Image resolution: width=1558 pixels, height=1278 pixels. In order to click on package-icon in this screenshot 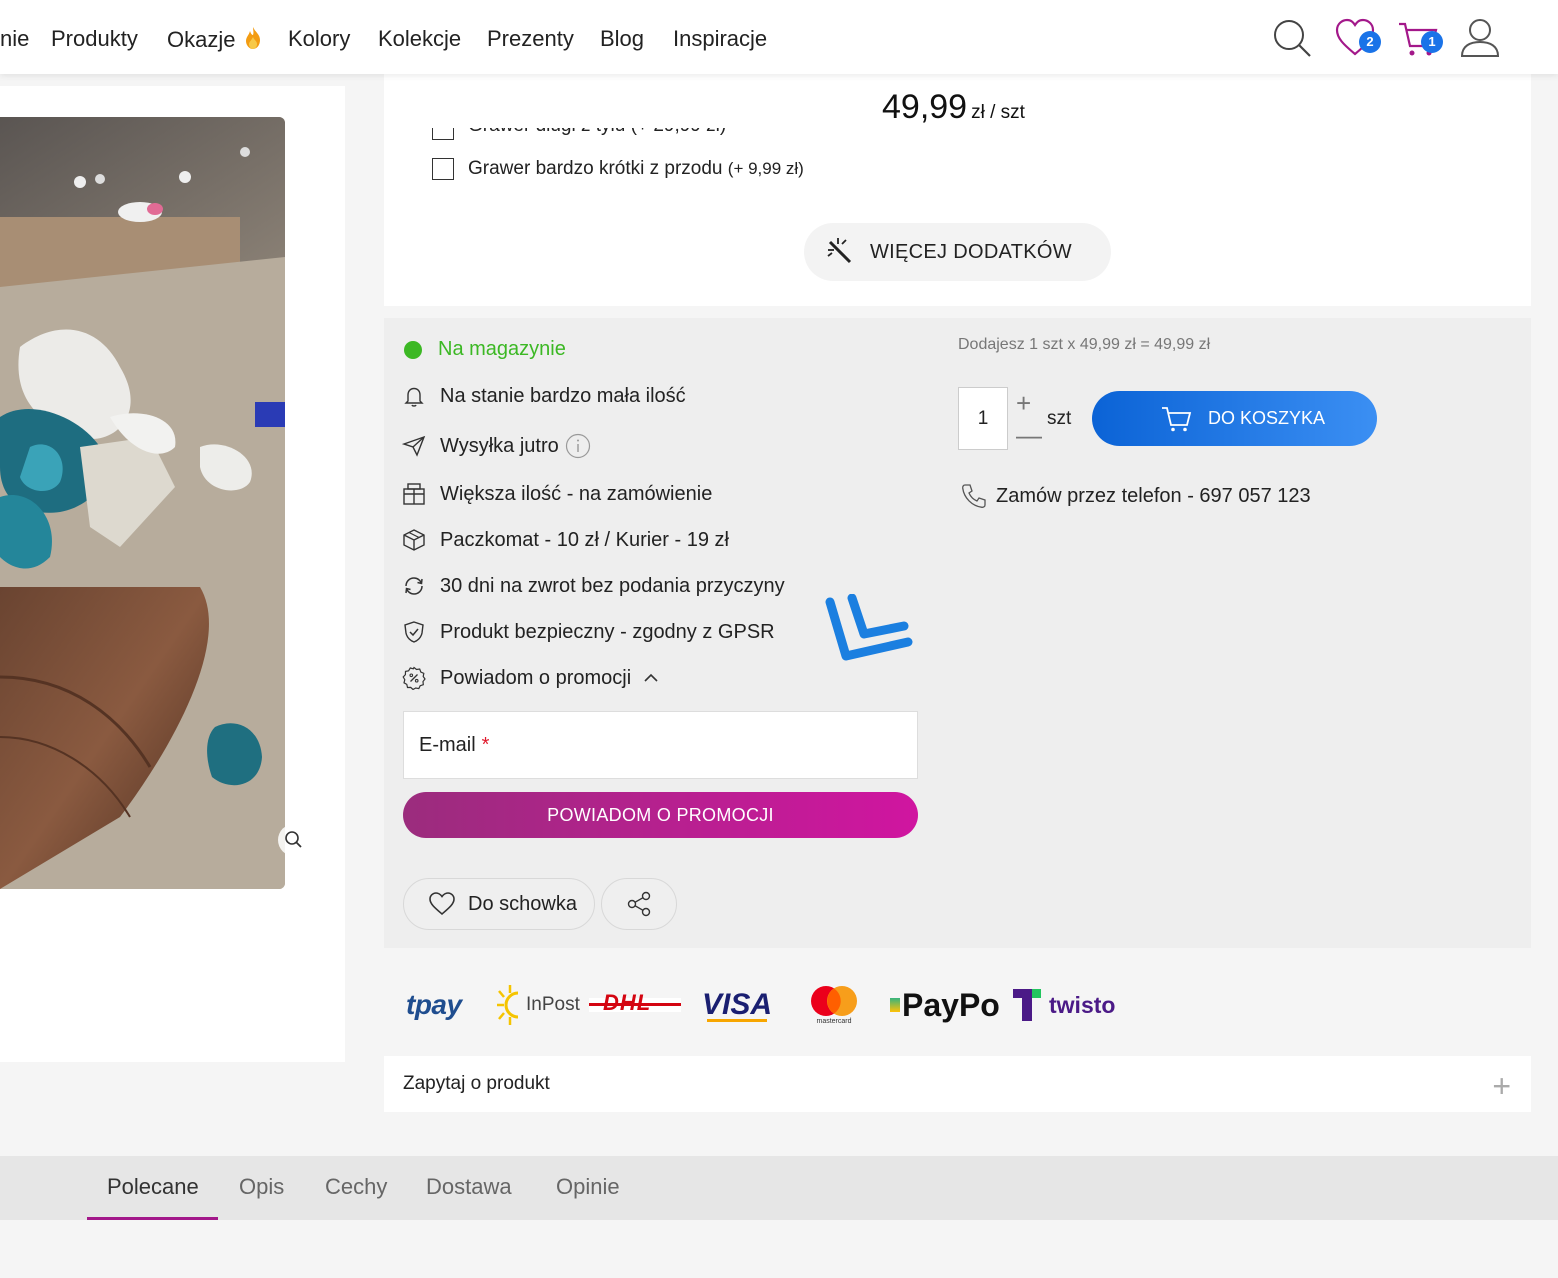, I will do `click(414, 540)`.